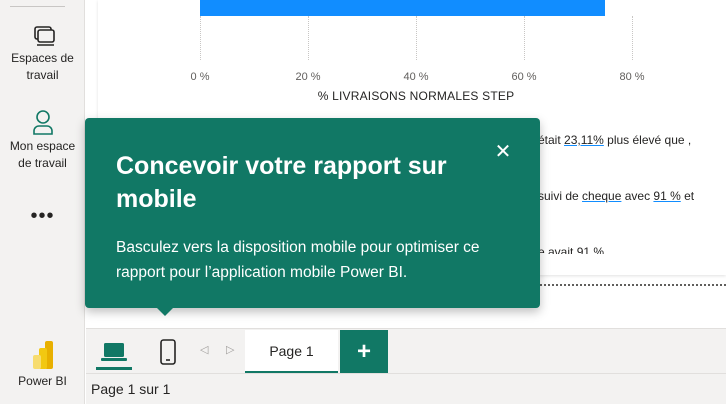 This screenshot has height=404, width=726. I want to click on phone-icon, so click(168, 352).